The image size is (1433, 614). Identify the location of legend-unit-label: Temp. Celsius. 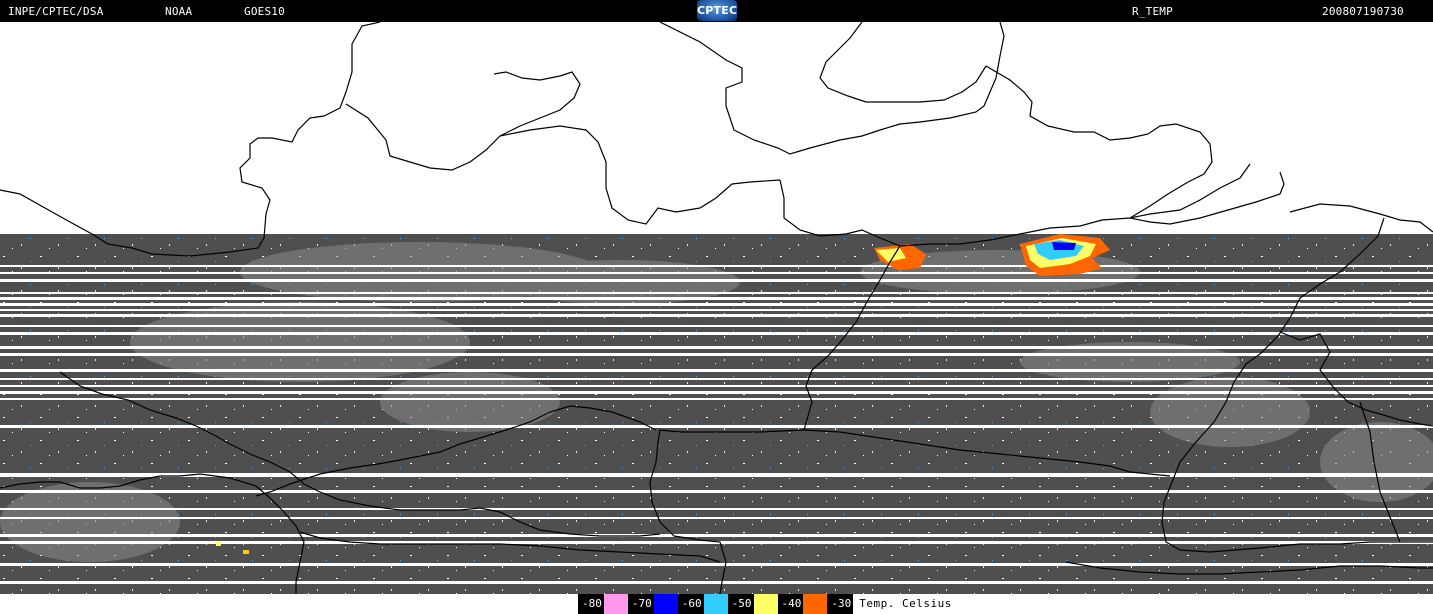
(905, 604).